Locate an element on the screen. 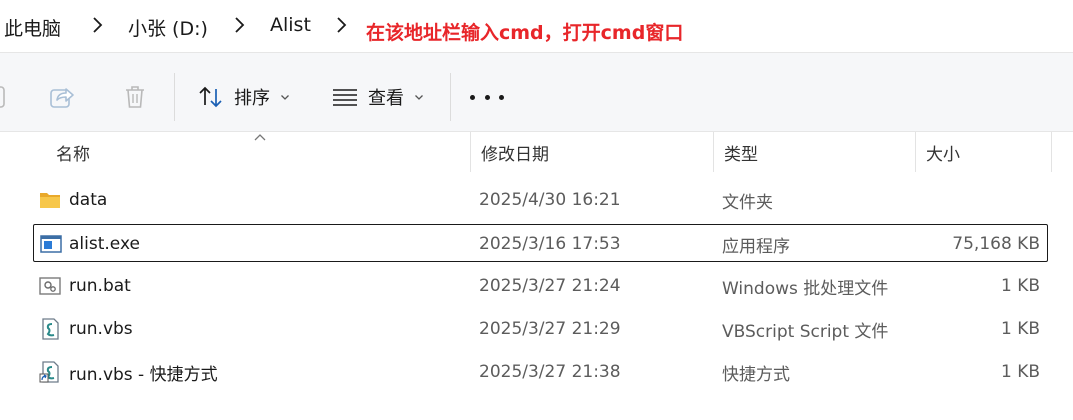  view-list-icon is located at coordinates (345, 97).